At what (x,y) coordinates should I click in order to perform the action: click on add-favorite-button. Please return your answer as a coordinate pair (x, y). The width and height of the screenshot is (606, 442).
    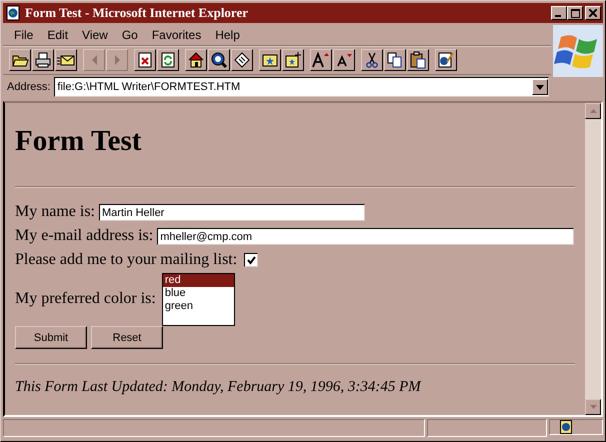
    Looking at the image, I should click on (293, 60).